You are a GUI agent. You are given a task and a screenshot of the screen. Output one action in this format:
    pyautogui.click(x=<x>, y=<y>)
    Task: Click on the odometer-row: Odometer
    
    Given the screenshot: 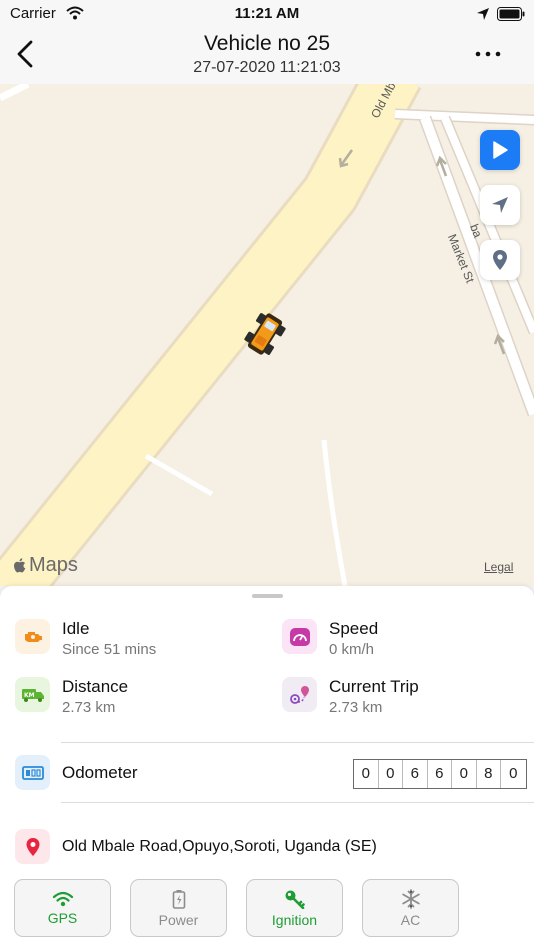 What is the action you would take?
    pyautogui.click(x=76, y=772)
    